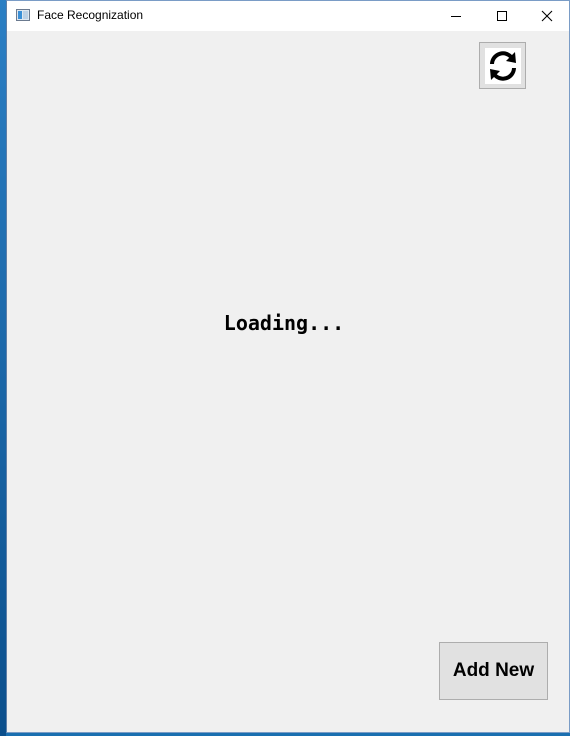  Describe the element at coordinates (493, 671) in the screenshot. I see `add-new-button: Add New` at that location.